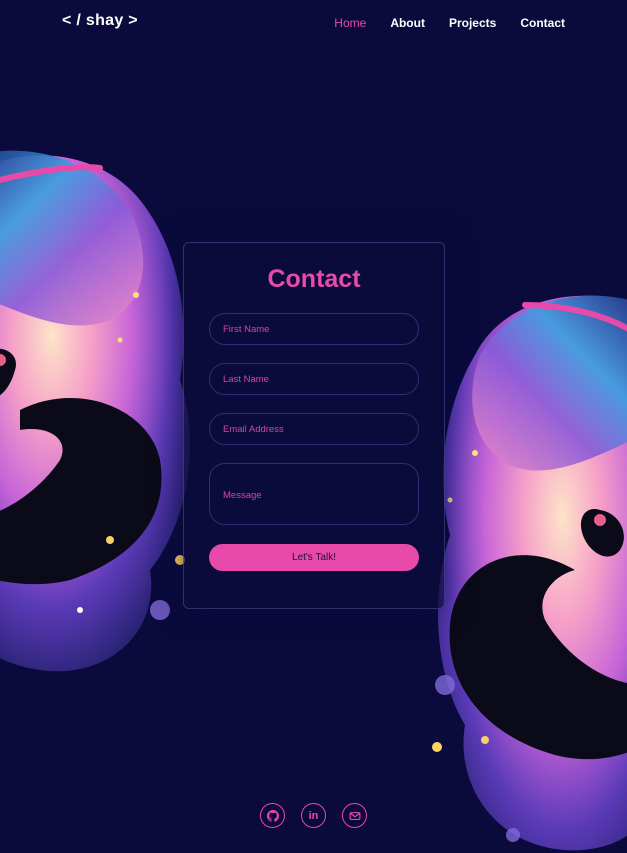  What do you see at coordinates (314, 329) in the screenshot?
I see `first-name-field` at bounding box center [314, 329].